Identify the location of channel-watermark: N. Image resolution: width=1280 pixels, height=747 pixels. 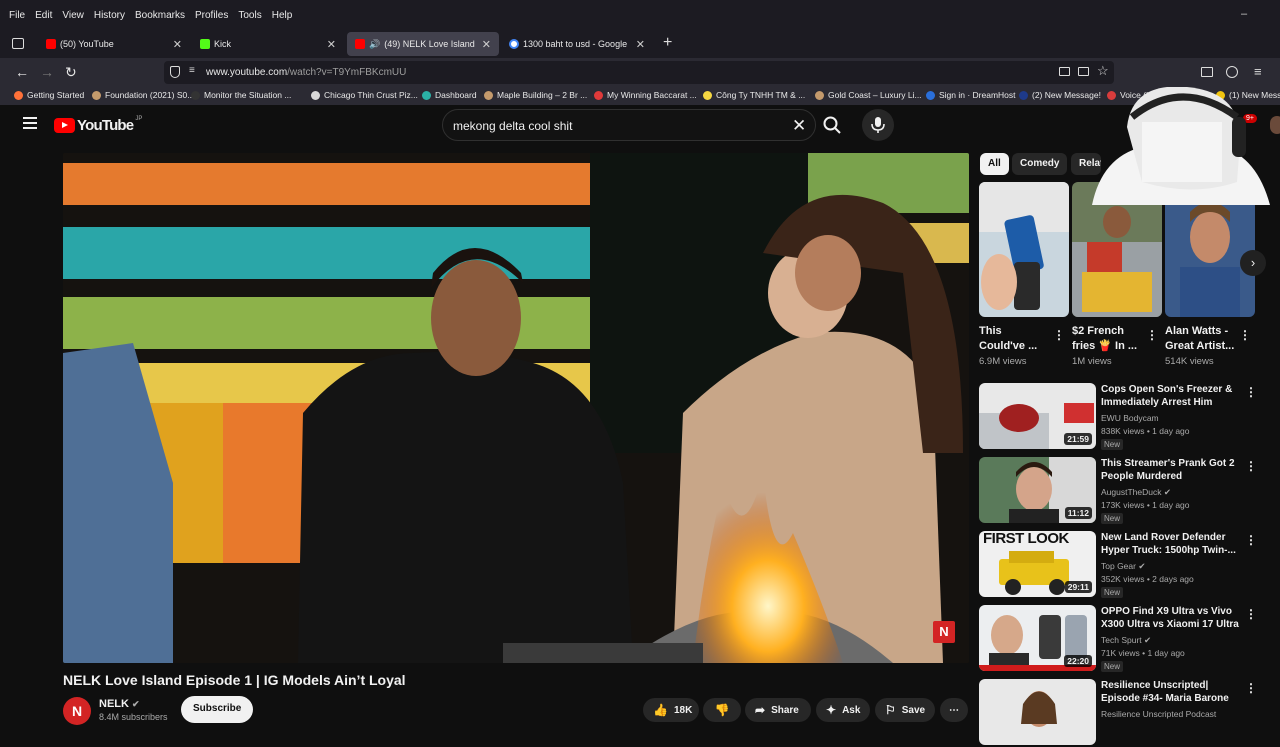
(944, 632).